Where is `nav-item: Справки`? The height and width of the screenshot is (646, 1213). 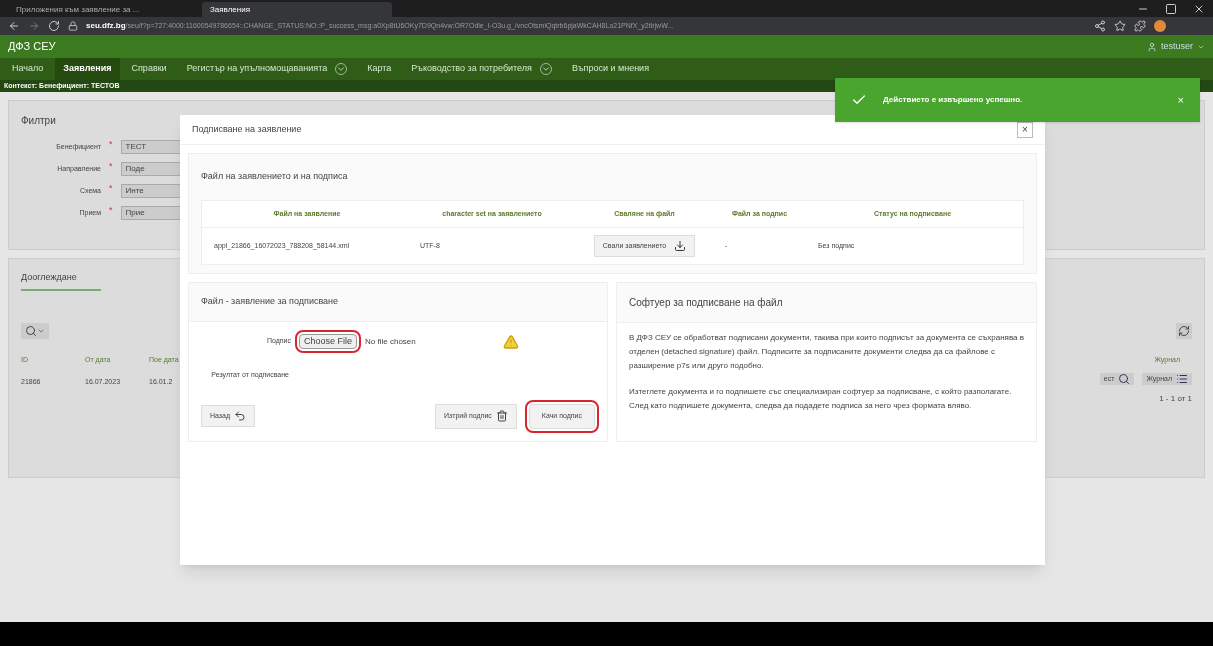
nav-item: Справки is located at coordinates (149, 69).